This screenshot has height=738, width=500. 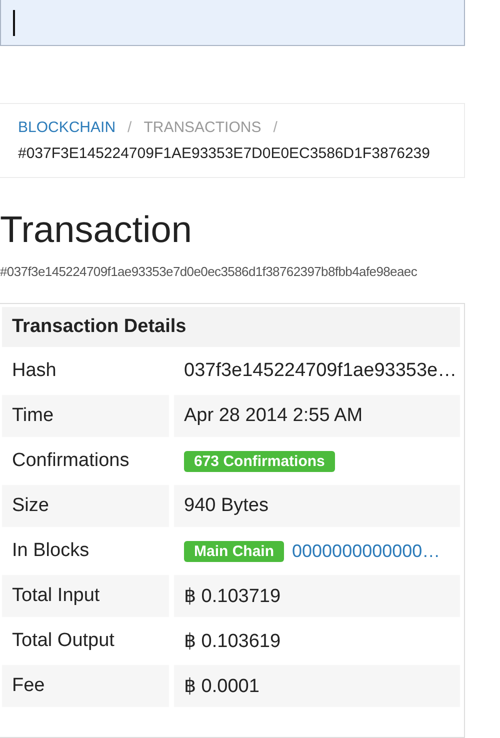 What do you see at coordinates (209, 271) in the screenshot?
I see `transaction-hash: #037f3e145224709f1ae93353e7d0e0ec3586d1f38762397b8fbb4afe98eaec` at bounding box center [209, 271].